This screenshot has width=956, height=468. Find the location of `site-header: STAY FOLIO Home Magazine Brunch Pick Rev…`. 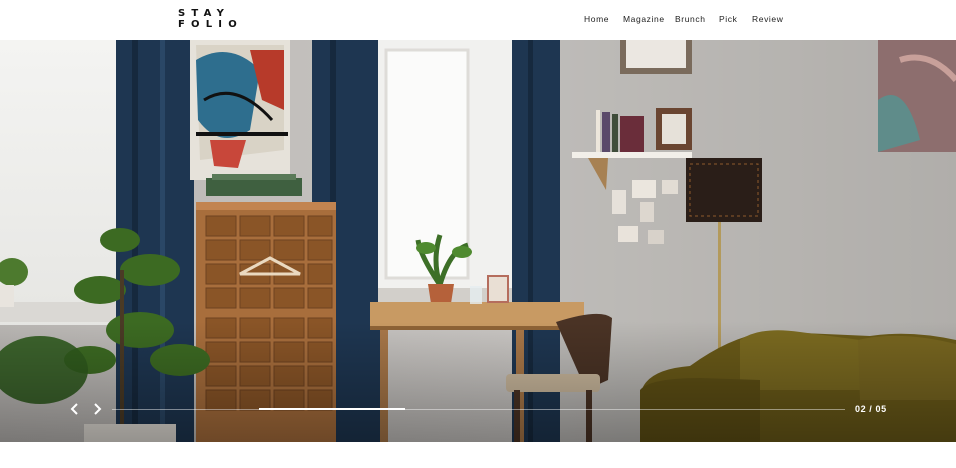

site-header: STAY FOLIO Home Magazine Brunch Pick Rev… is located at coordinates (478, 20).